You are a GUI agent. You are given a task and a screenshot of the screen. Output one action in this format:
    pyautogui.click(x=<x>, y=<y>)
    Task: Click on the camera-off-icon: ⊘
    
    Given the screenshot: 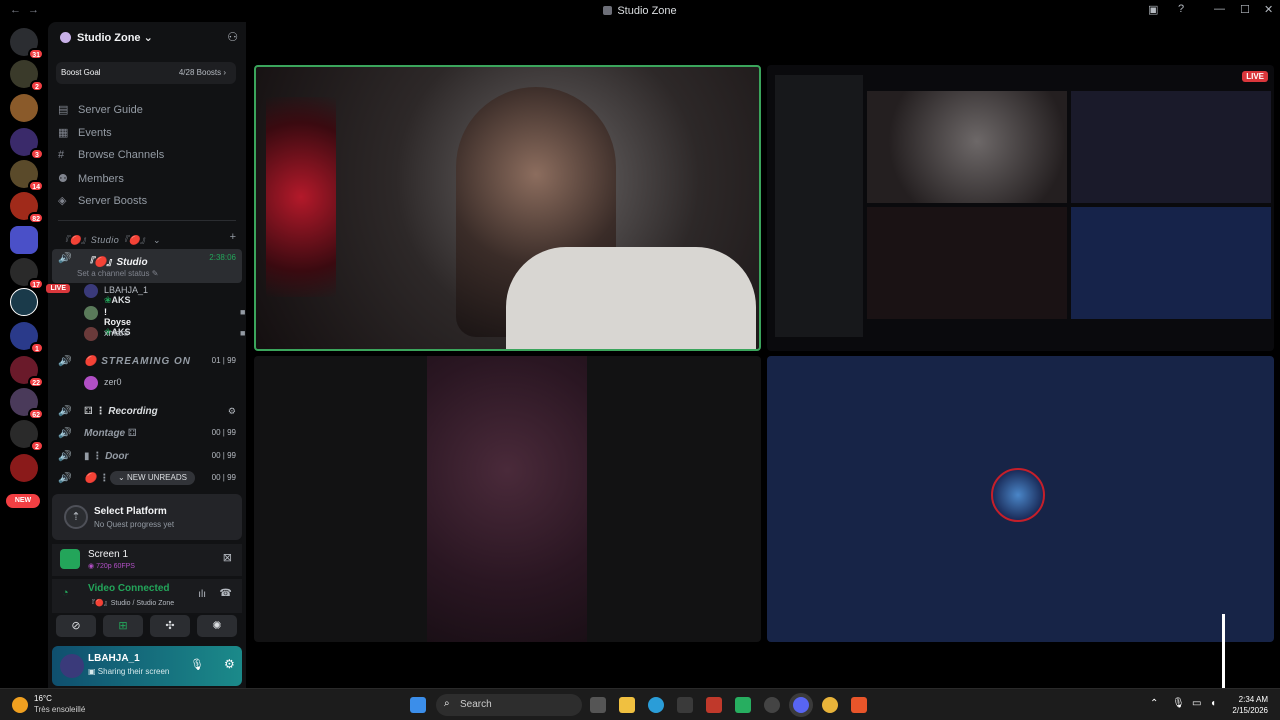 What is the action you would take?
    pyautogui.click(x=76, y=626)
    